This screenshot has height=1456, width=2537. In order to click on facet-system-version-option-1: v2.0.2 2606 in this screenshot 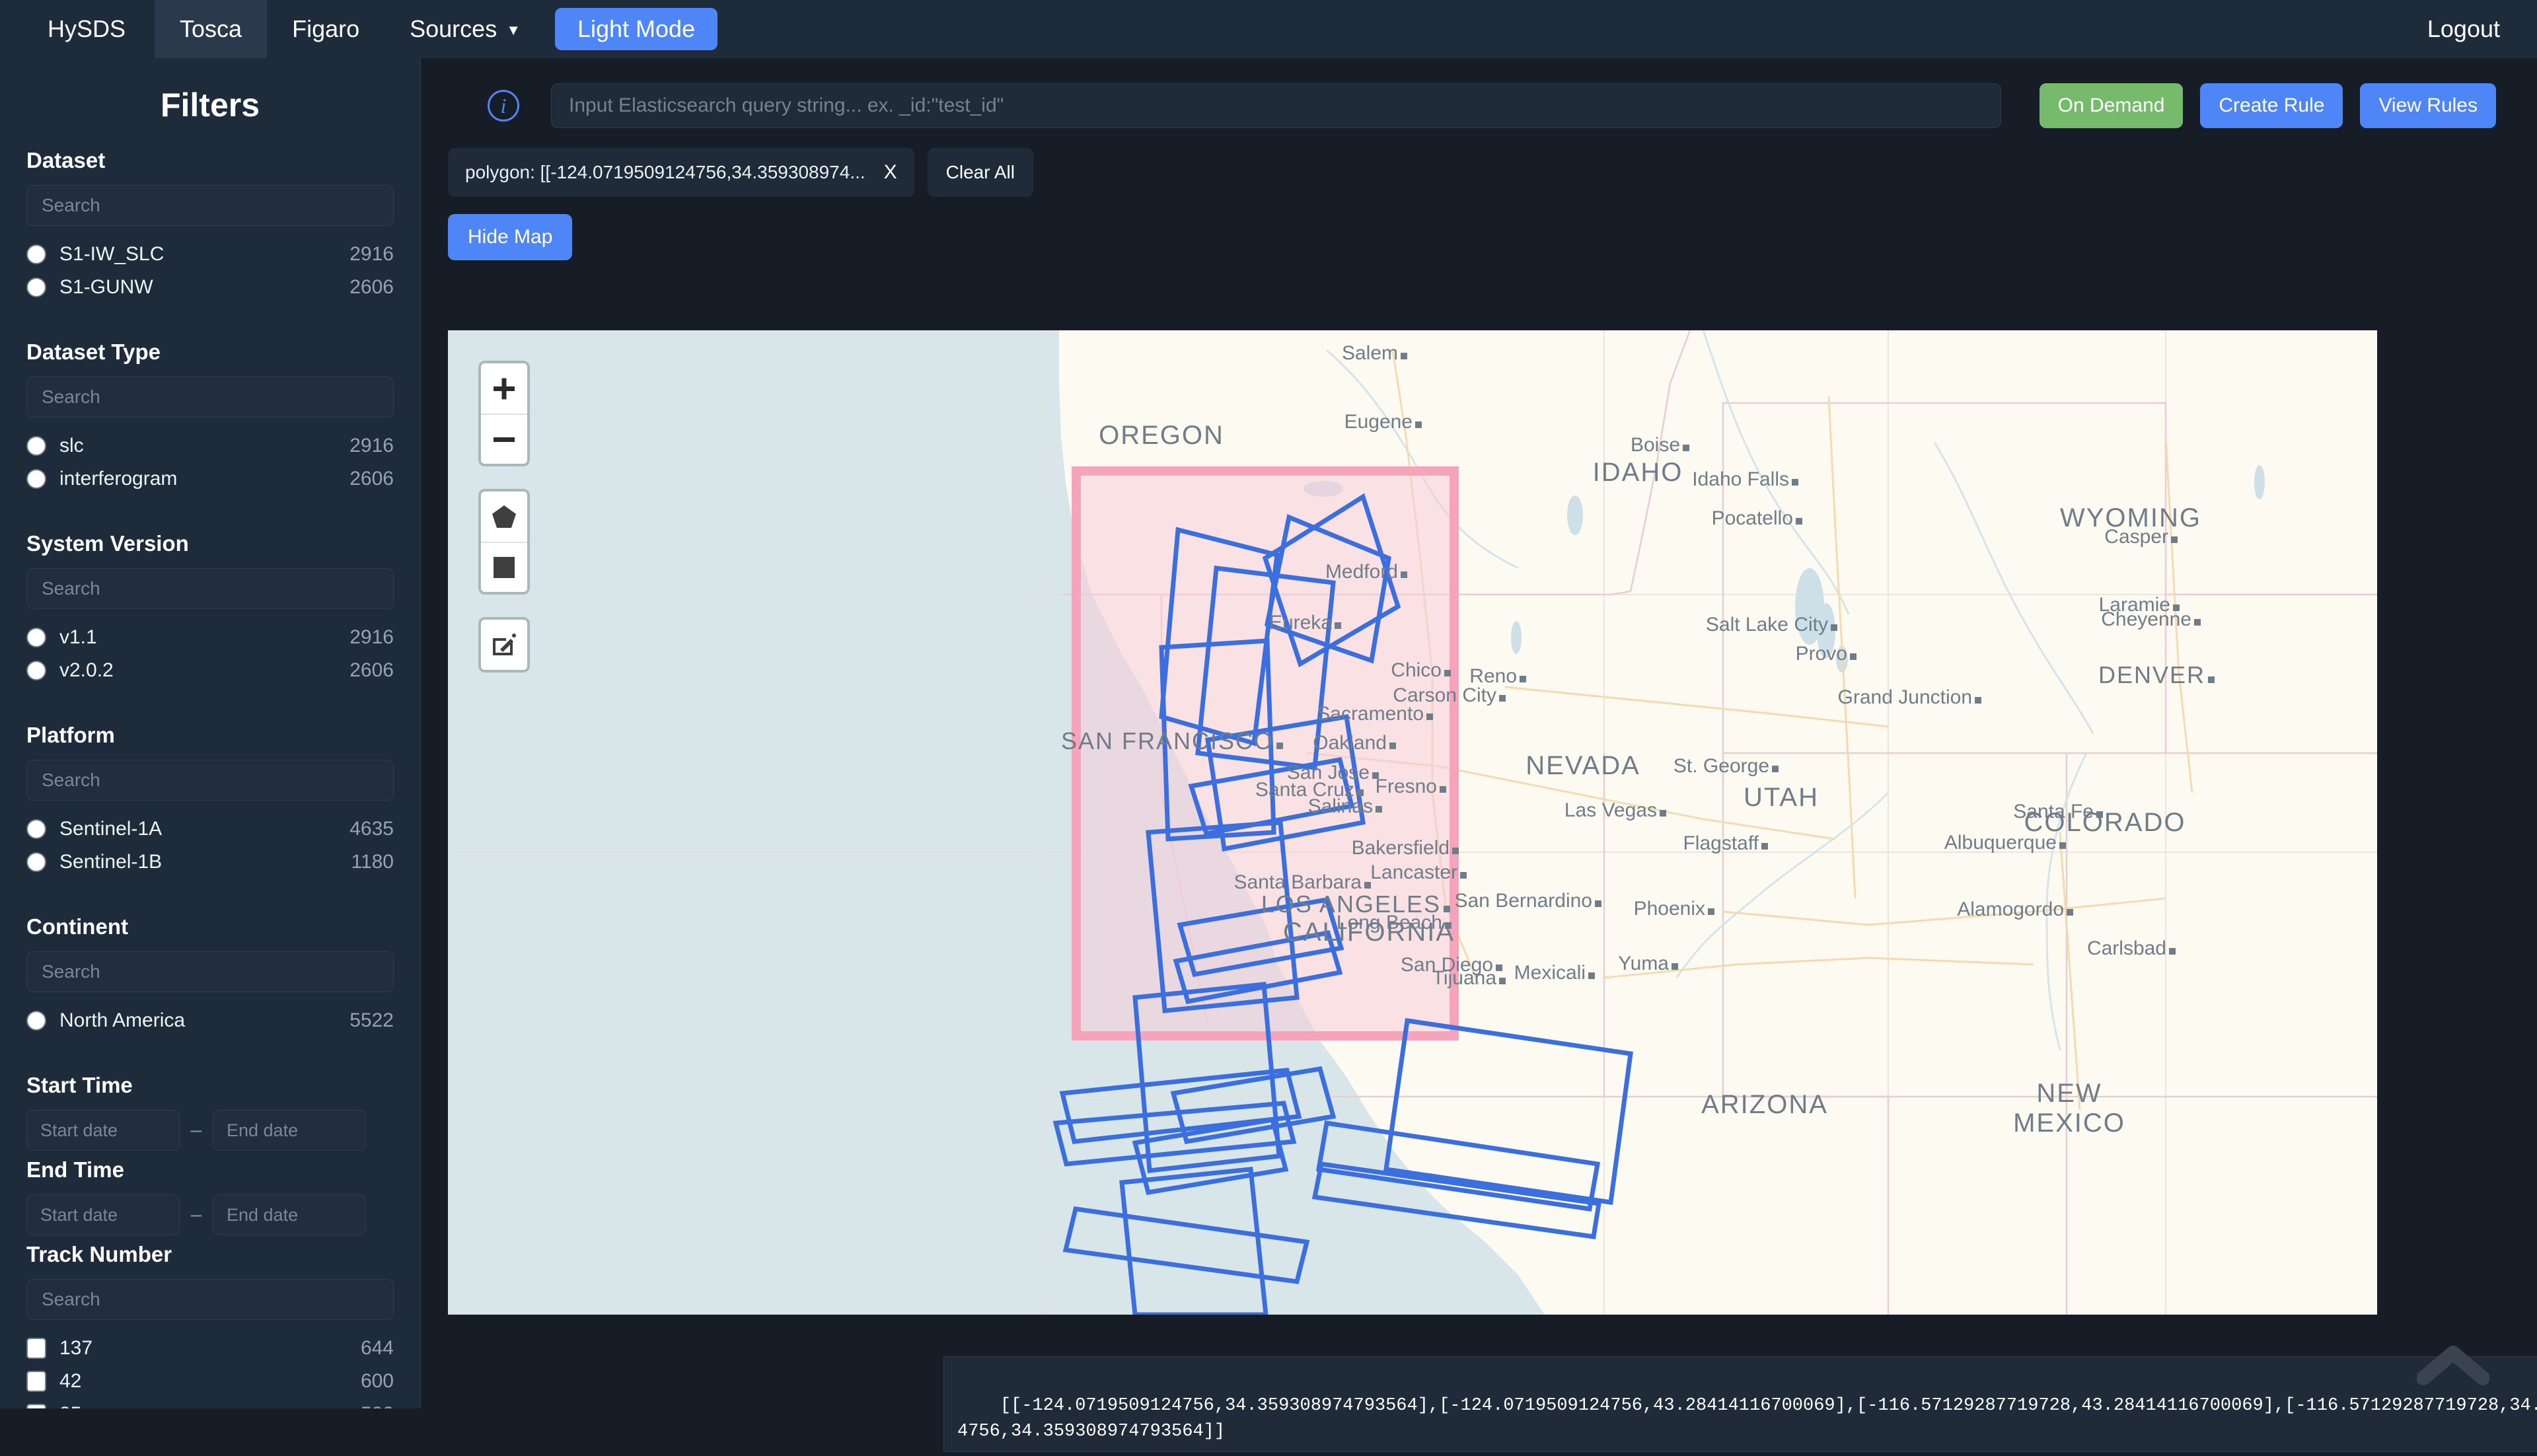, I will do `click(210, 670)`.